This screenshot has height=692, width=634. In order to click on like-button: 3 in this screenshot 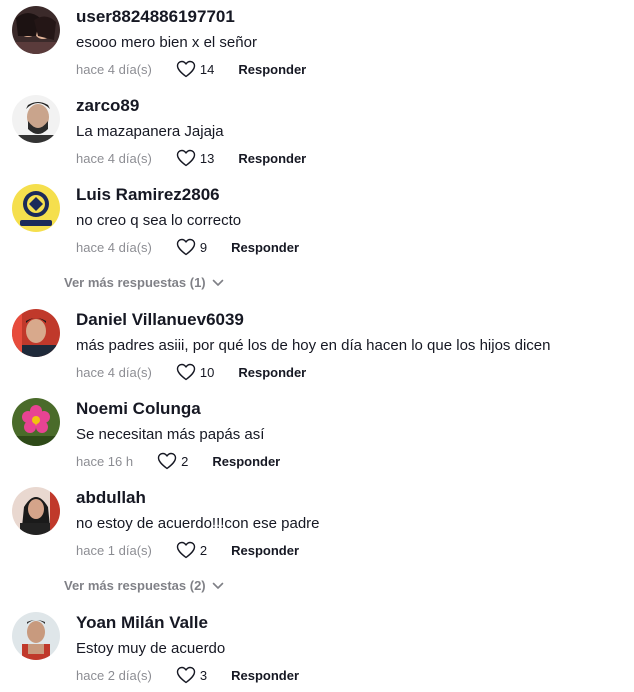, I will do `click(191, 675)`.